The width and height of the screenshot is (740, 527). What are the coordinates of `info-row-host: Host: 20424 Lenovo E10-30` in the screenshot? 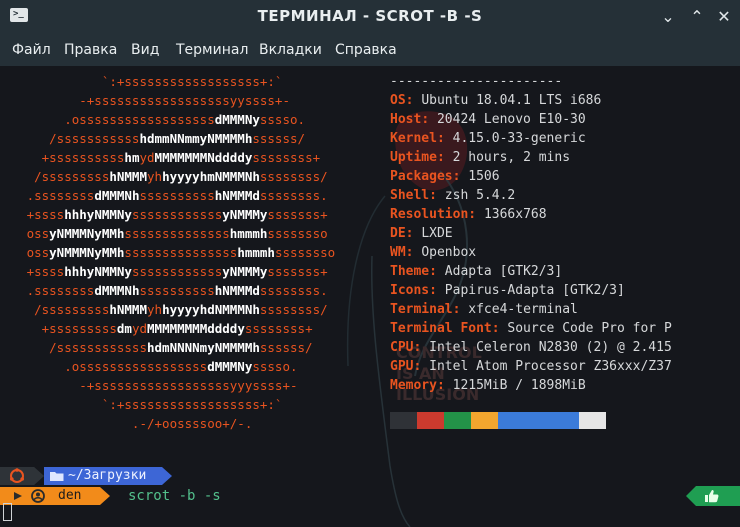 It's located at (488, 119).